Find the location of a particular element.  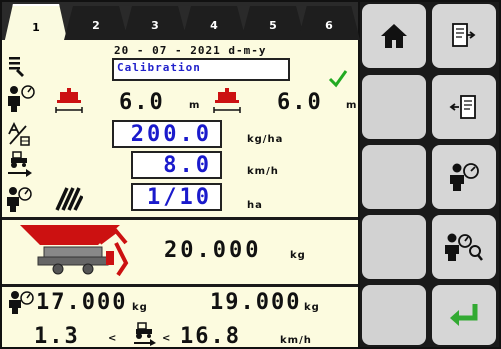

area-input: 1/10 is located at coordinates (176, 197).